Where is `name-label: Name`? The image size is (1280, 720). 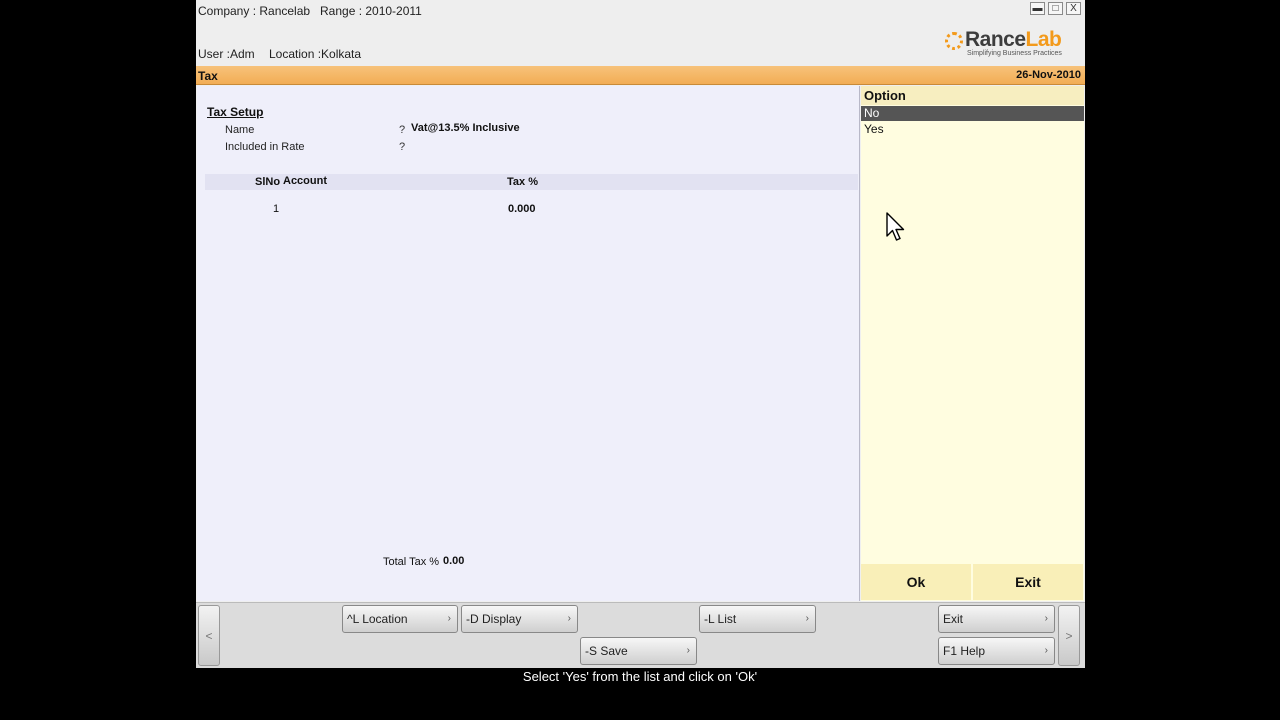 name-label: Name is located at coordinates (240, 130).